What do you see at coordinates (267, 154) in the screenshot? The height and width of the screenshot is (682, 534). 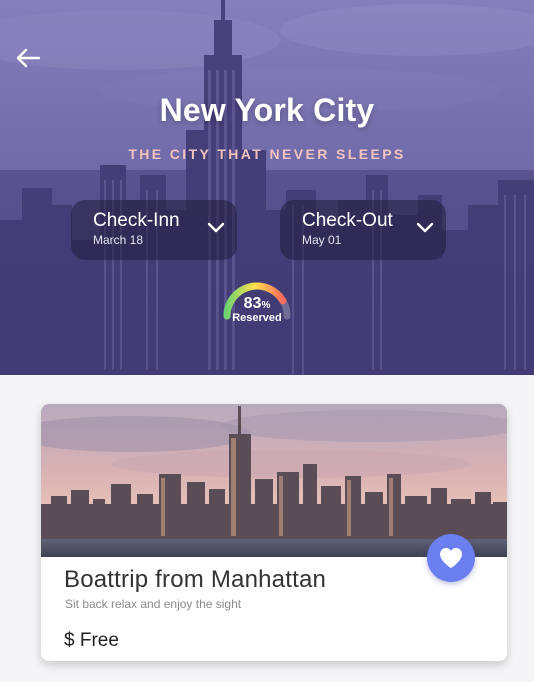 I see `page-subtitle: THE CITY THAT NEVER SLEEPS` at bounding box center [267, 154].